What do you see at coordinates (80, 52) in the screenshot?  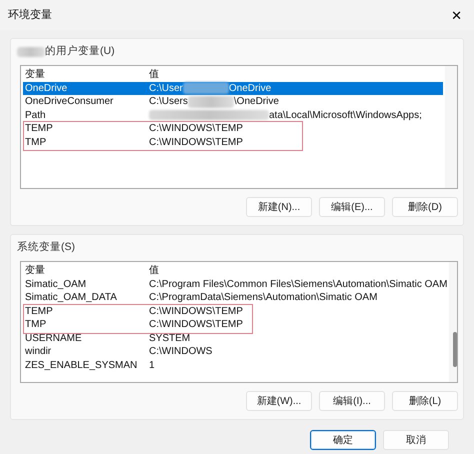 I see `group-label: 的用户变量(U)` at bounding box center [80, 52].